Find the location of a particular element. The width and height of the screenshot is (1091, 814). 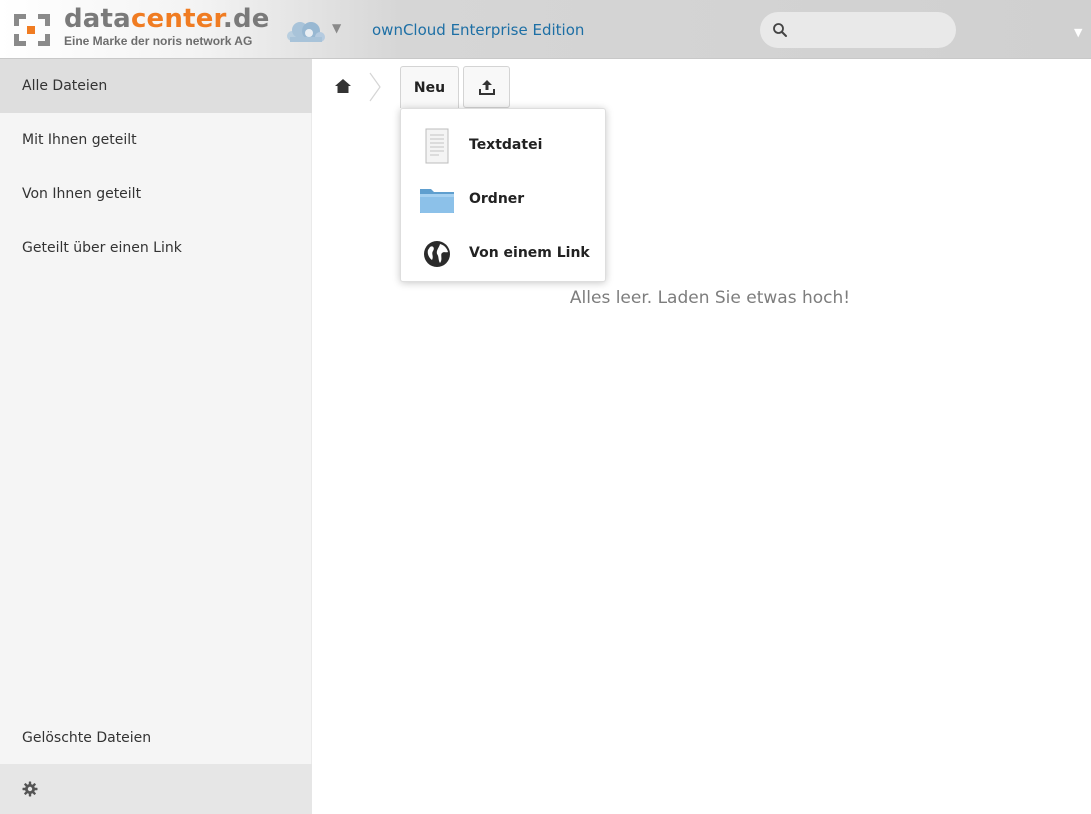

sidebar-item-all-files: Alle Dateien is located at coordinates (156, 86).